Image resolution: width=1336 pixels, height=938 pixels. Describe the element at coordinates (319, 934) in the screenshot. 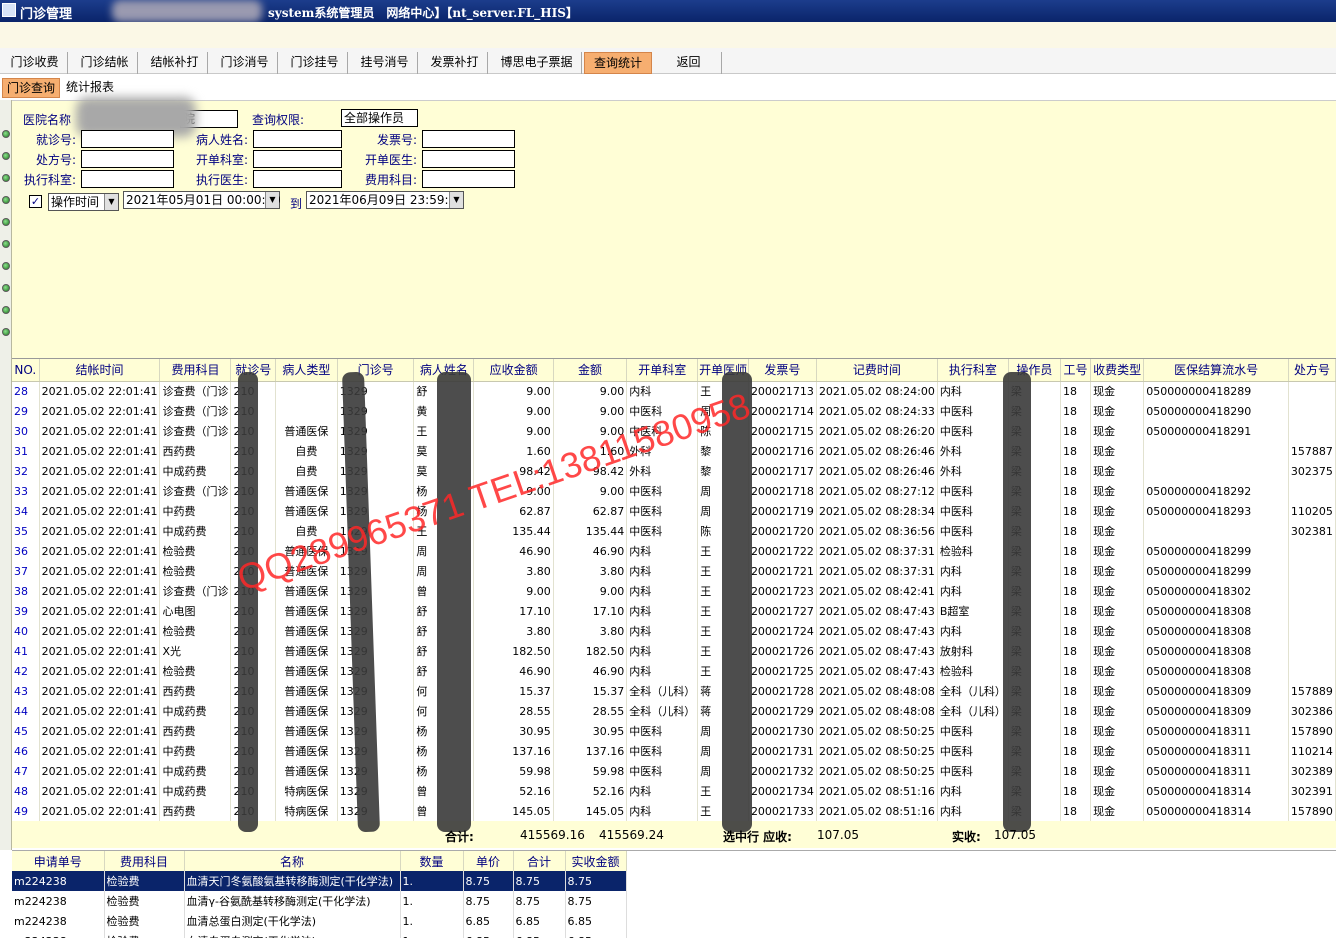

I see `detail-row: m224238检验费血清白蛋白测定(干化学法)1.6.856.856.85` at that location.